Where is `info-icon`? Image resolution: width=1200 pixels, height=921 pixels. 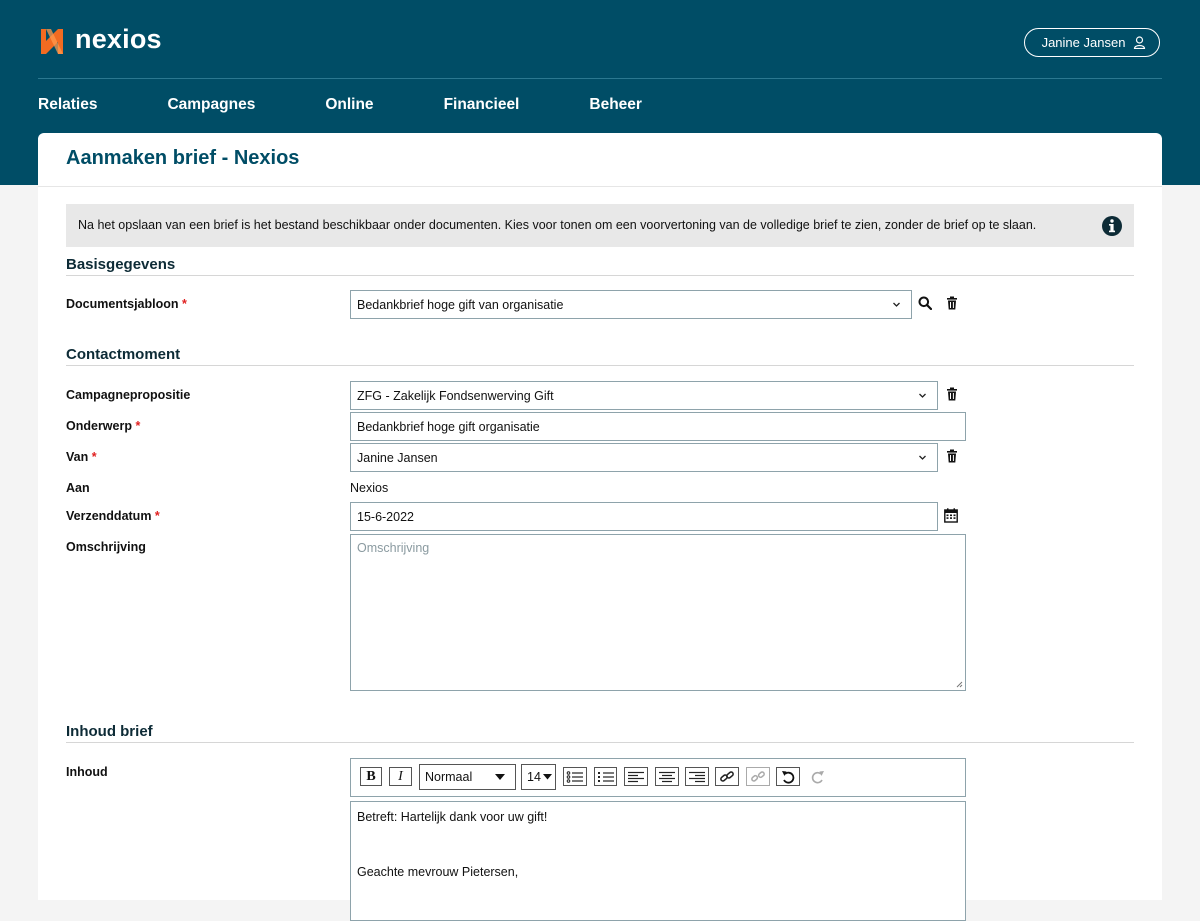 info-icon is located at coordinates (1112, 226).